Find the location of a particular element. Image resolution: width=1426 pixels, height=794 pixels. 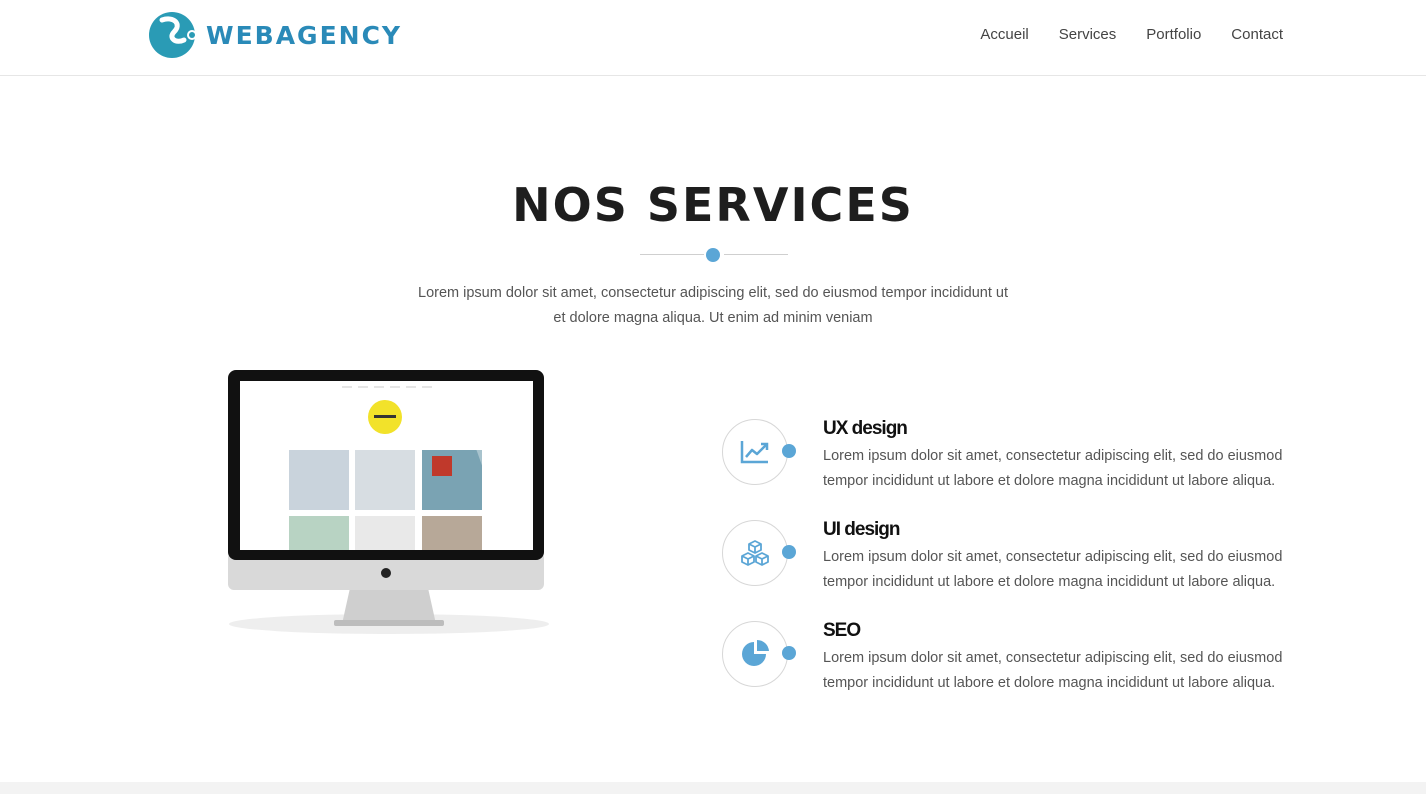

nav-item-services: Services is located at coordinates (1088, 35).